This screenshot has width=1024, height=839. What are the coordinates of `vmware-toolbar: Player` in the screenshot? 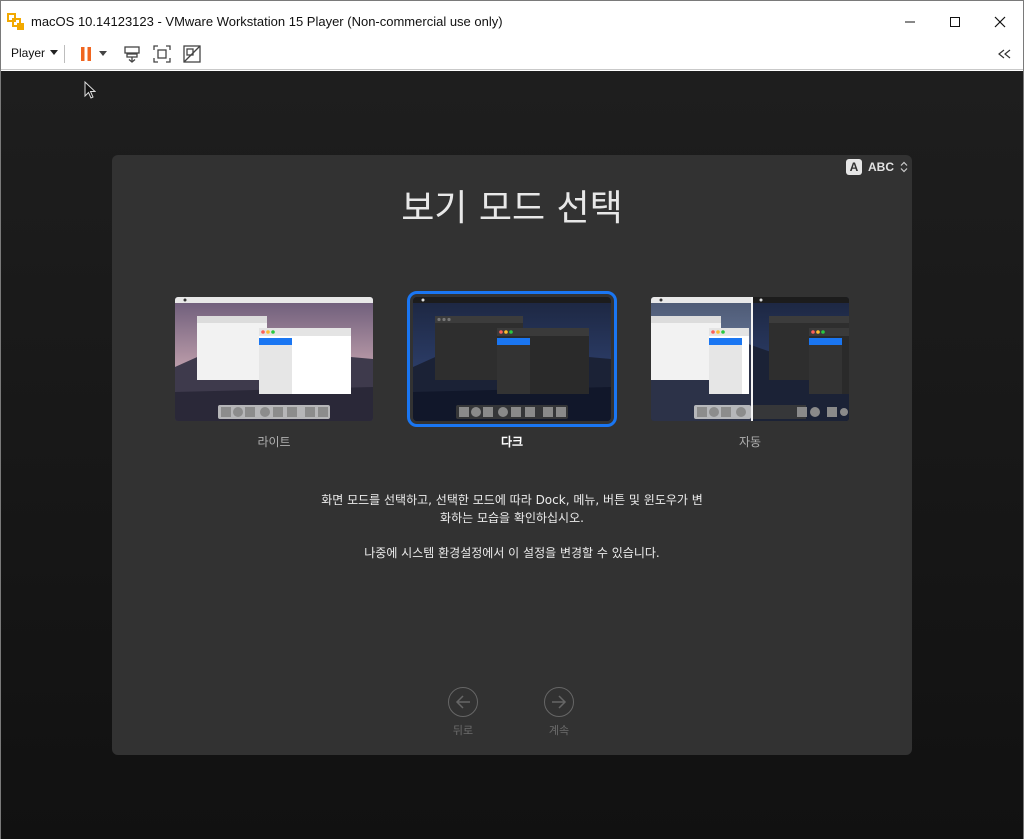 It's located at (512, 54).